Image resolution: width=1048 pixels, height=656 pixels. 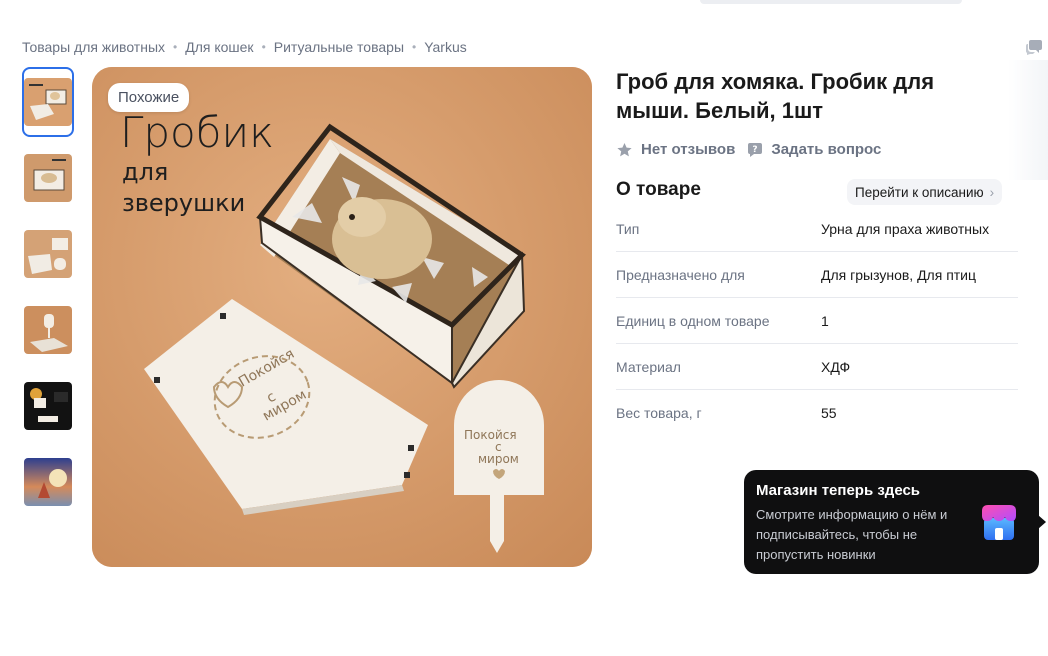 What do you see at coordinates (817, 275) in the screenshot?
I see `spec-row: Предназначено для Для грызунов, Для птиц` at bounding box center [817, 275].